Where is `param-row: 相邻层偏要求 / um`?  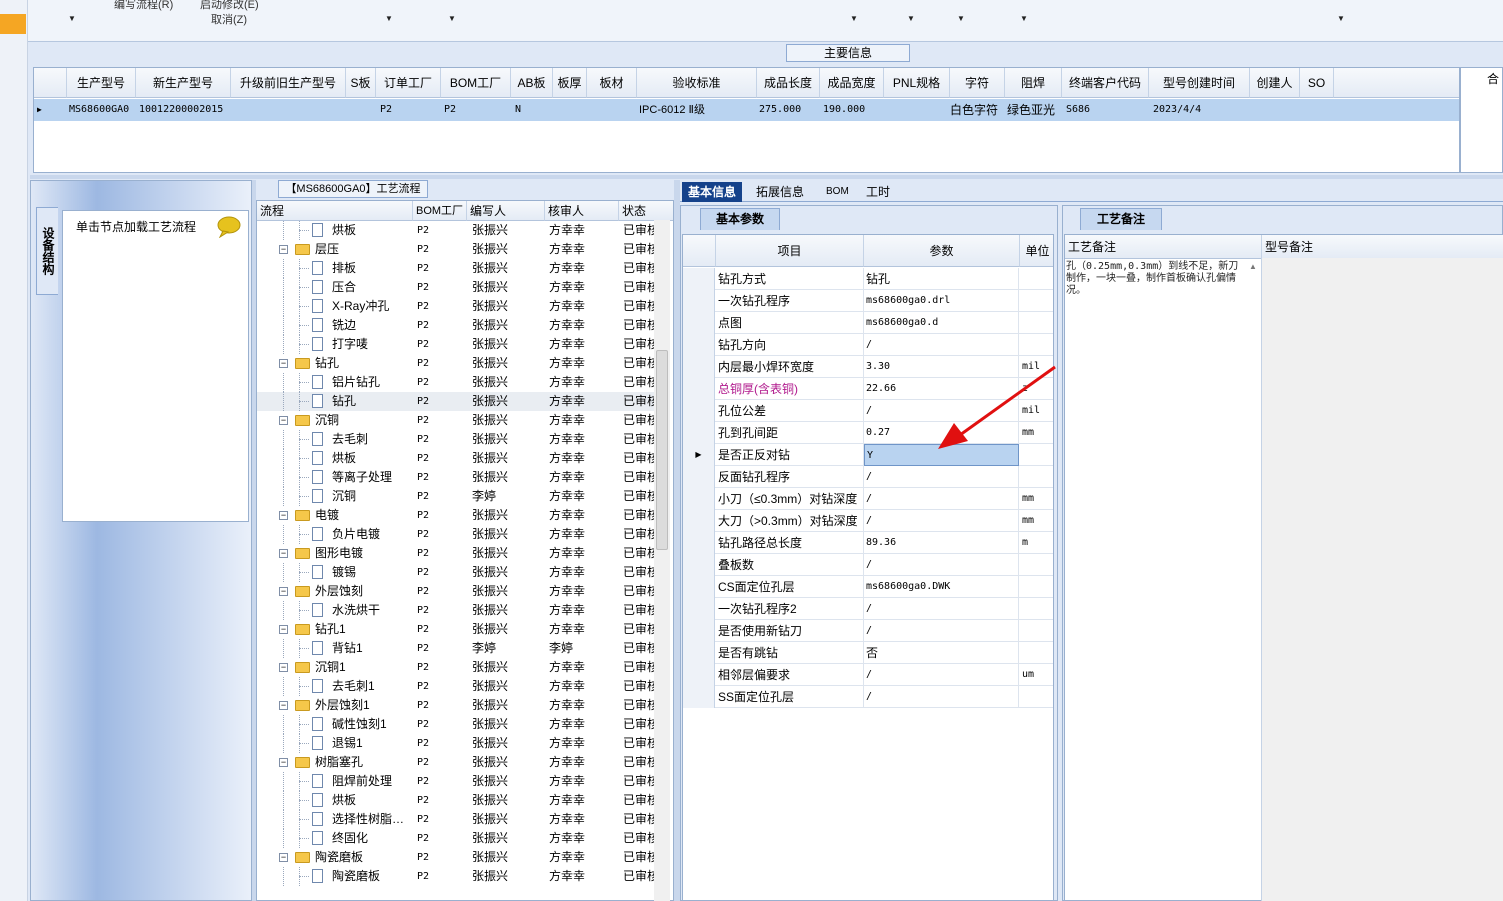
param-row: 相邻层偏要求 / um is located at coordinates (868, 675).